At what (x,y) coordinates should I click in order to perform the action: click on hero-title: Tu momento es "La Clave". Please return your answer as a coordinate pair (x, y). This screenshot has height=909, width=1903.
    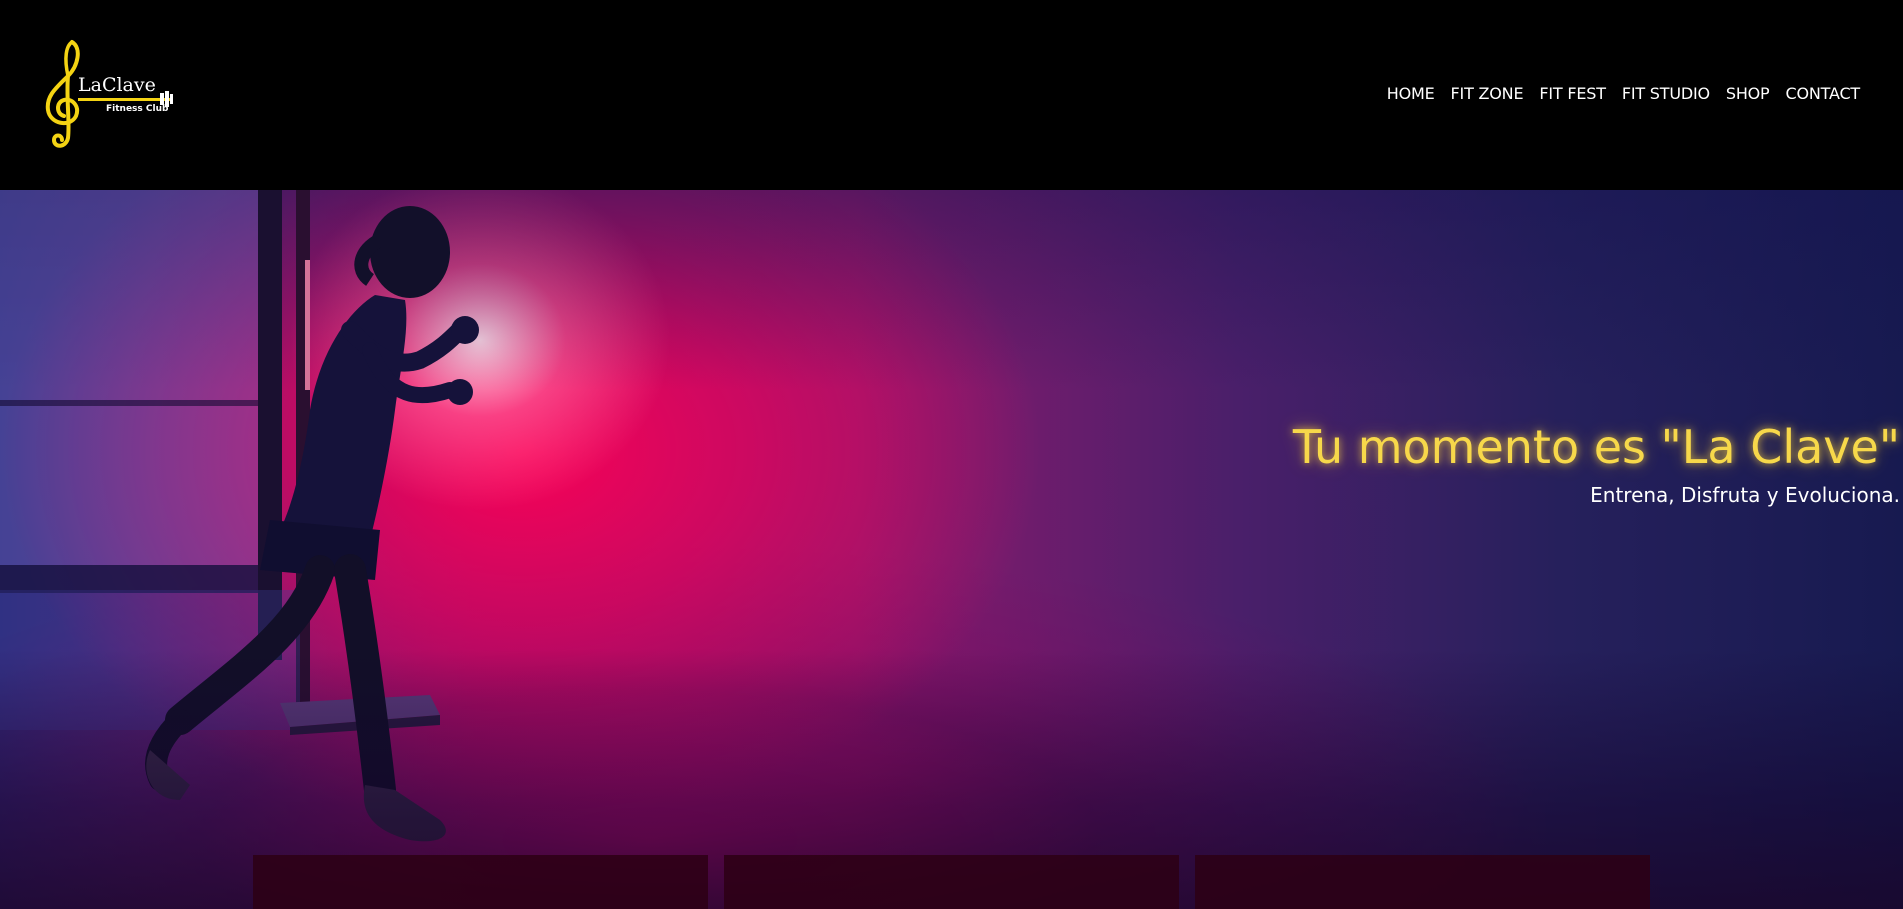
    Looking at the image, I should click on (1596, 447).